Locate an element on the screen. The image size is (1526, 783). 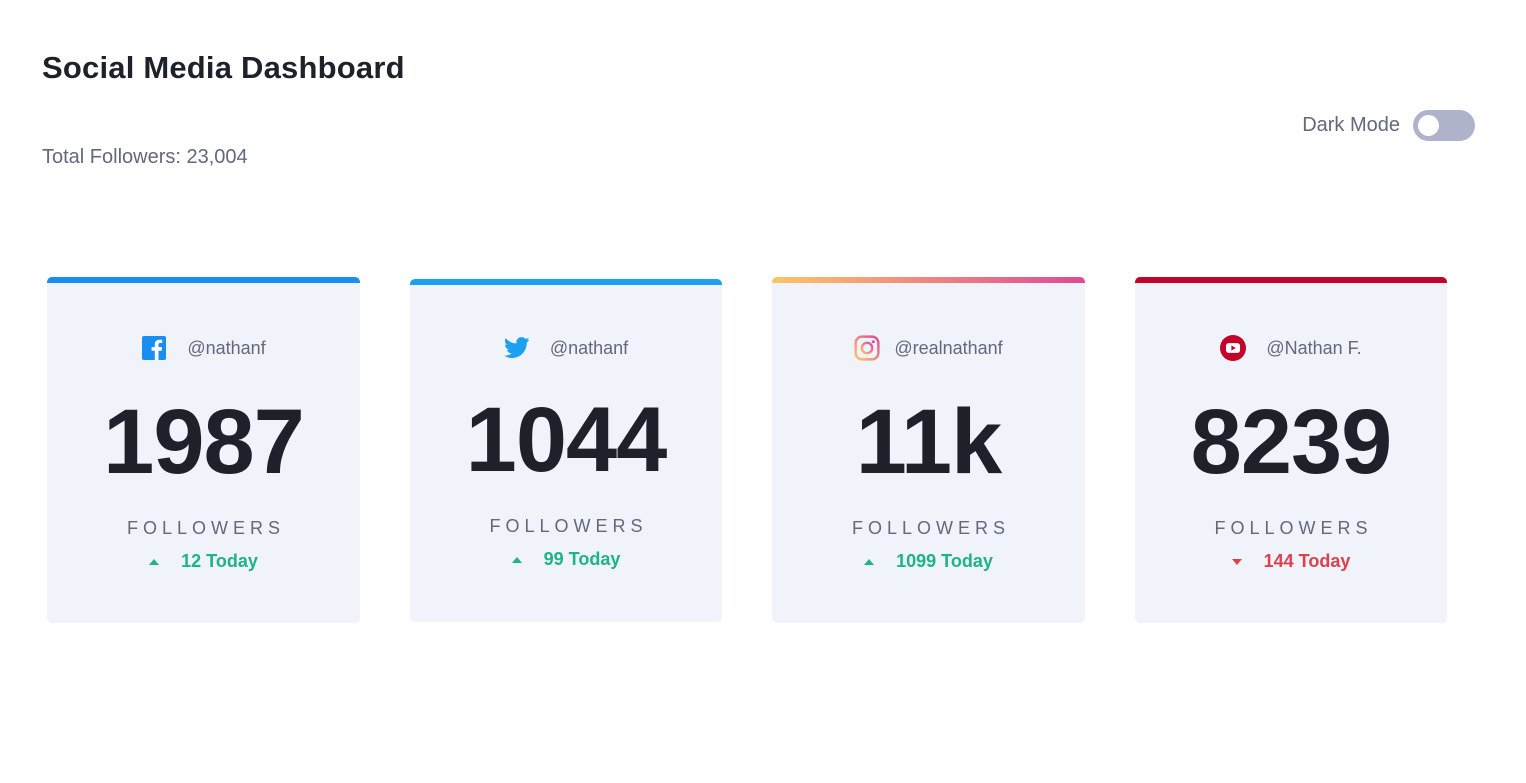
page-title: Social Media Dashboard is located at coordinates (223, 67).